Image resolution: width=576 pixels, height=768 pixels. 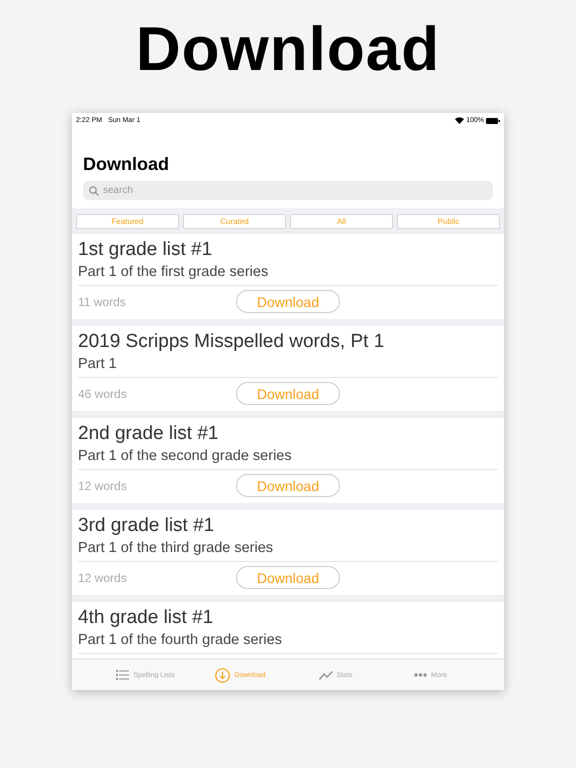 What do you see at coordinates (421, 675) in the screenshot?
I see `more-icon` at bounding box center [421, 675].